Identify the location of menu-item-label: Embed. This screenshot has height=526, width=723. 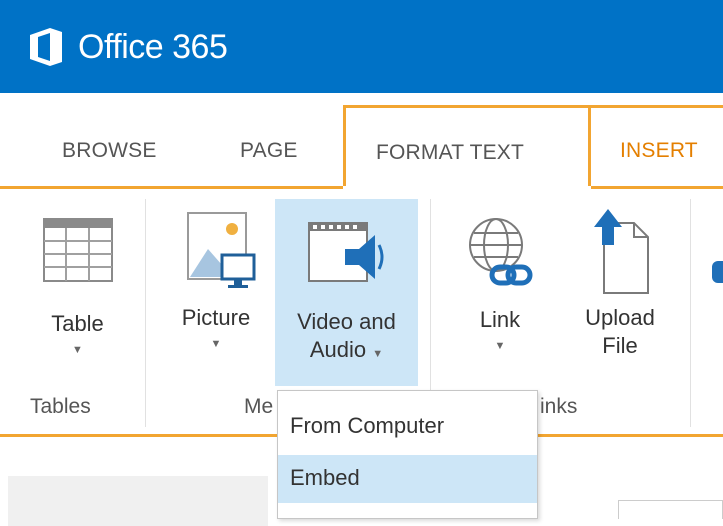
(325, 477).